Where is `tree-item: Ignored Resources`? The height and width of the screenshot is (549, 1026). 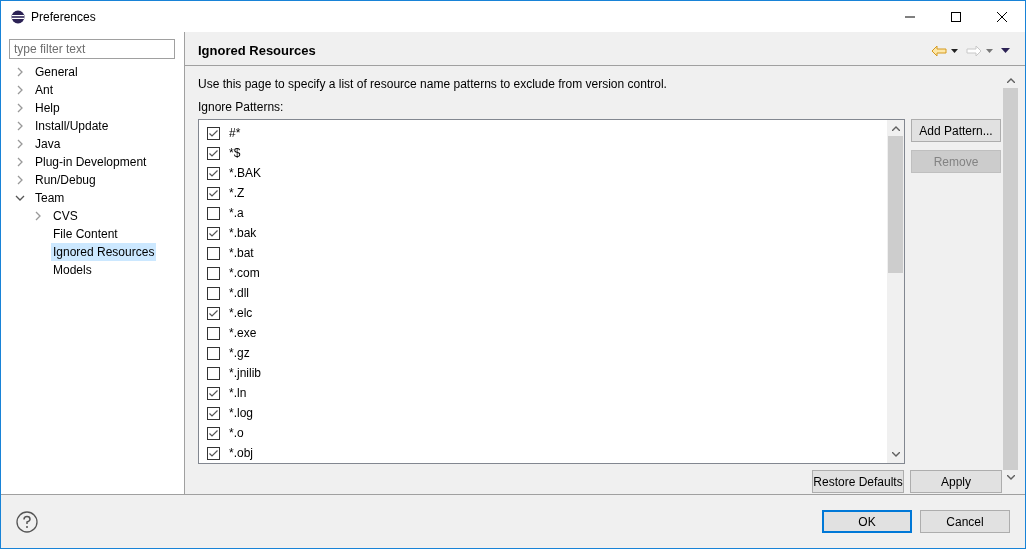 tree-item: Ignored Resources is located at coordinates (104, 252).